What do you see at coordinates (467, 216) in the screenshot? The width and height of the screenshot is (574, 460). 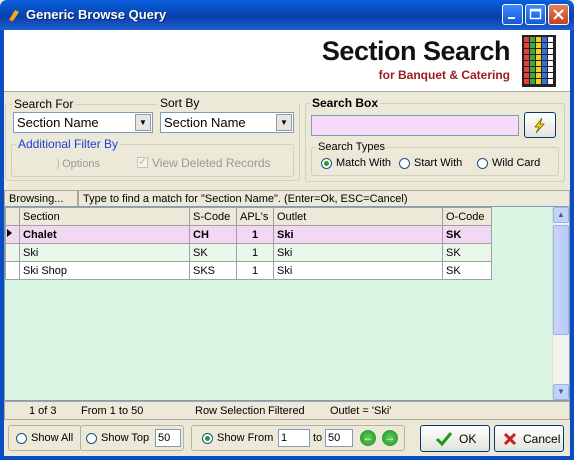 I see `col-ocode: O-Code` at bounding box center [467, 216].